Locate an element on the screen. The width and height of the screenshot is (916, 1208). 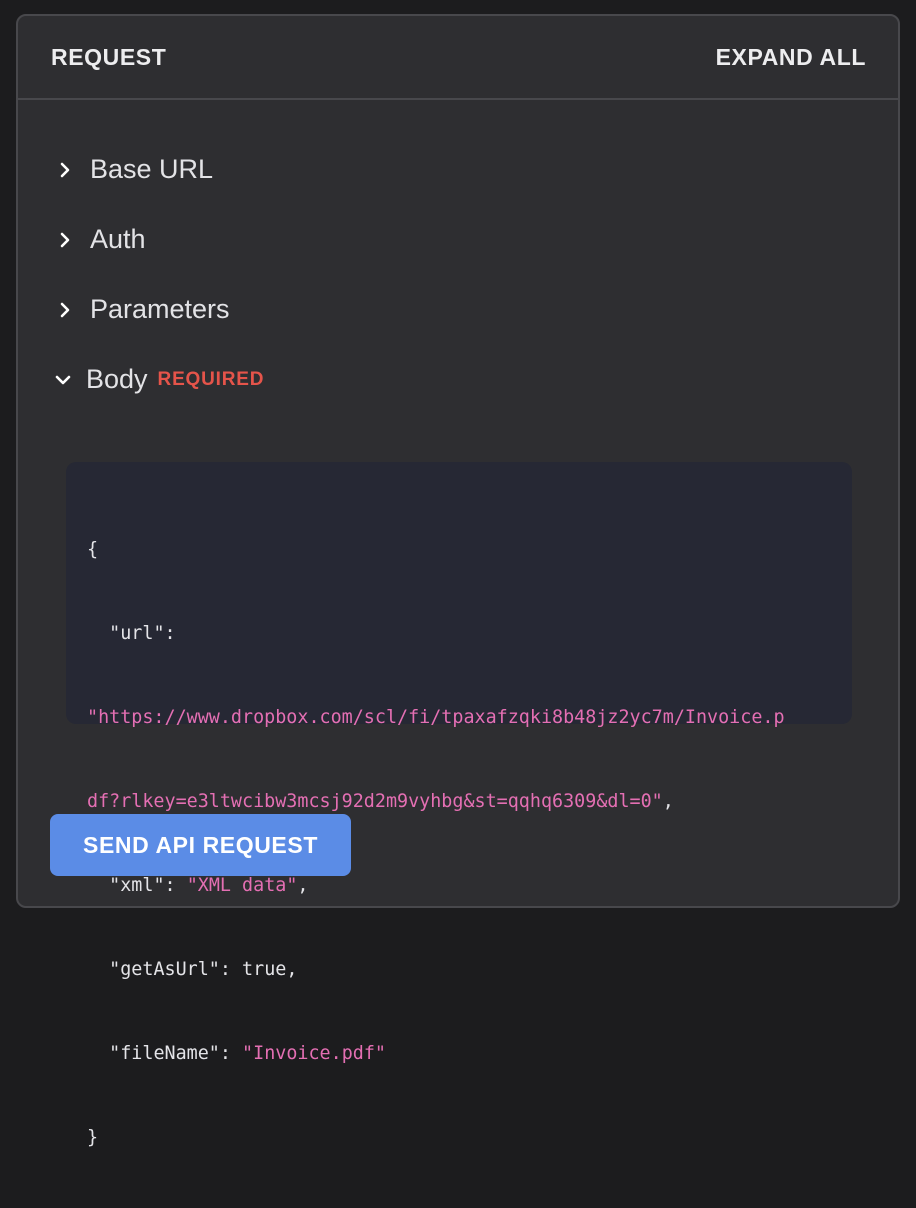
panel-title: REQUEST is located at coordinates (109, 56).